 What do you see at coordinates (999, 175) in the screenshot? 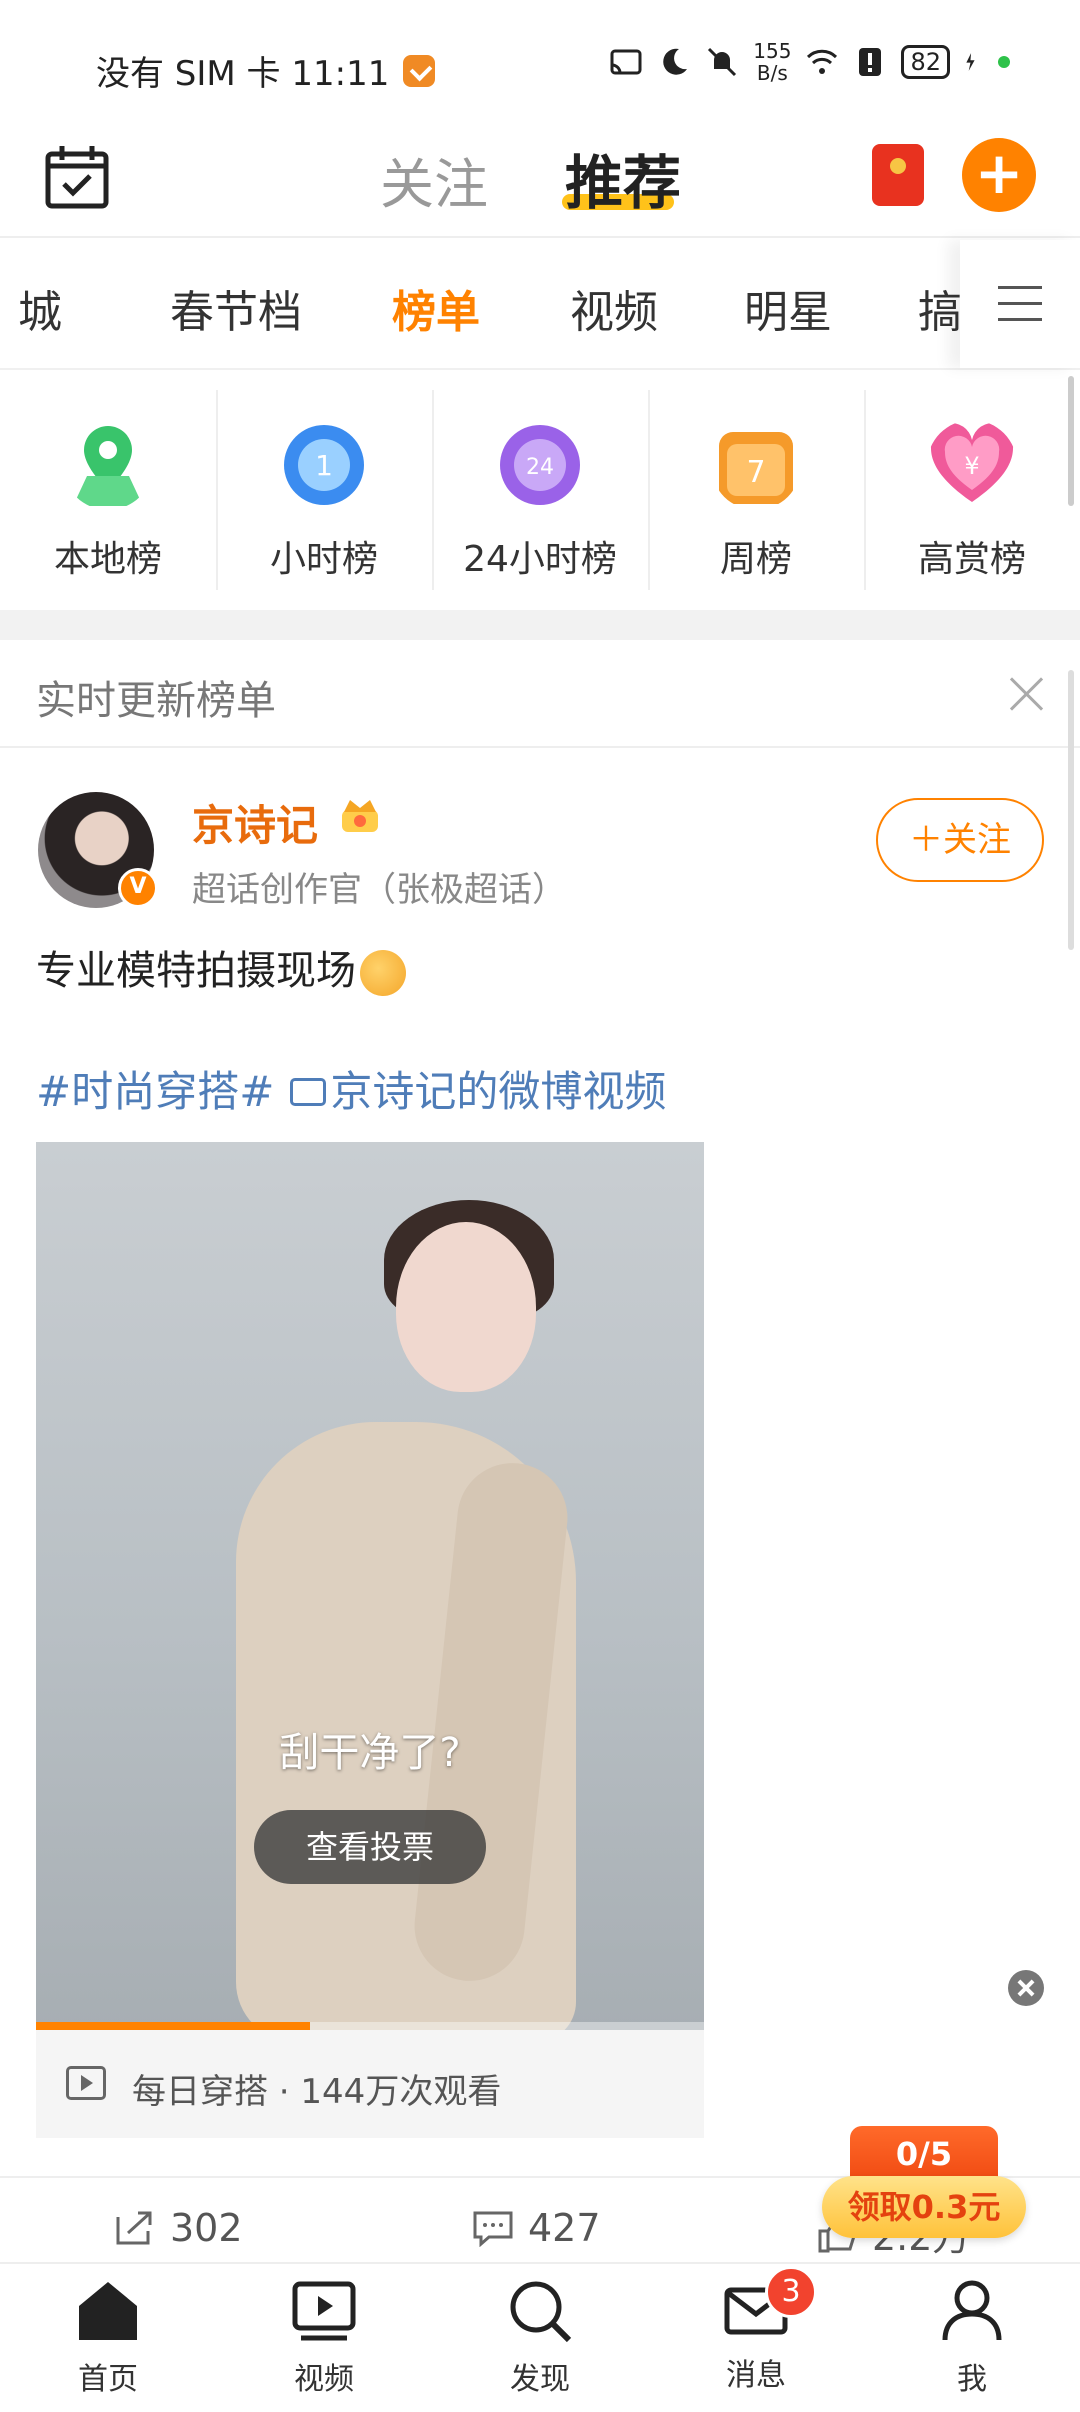
I see `compose-button: +` at bounding box center [999, 175].